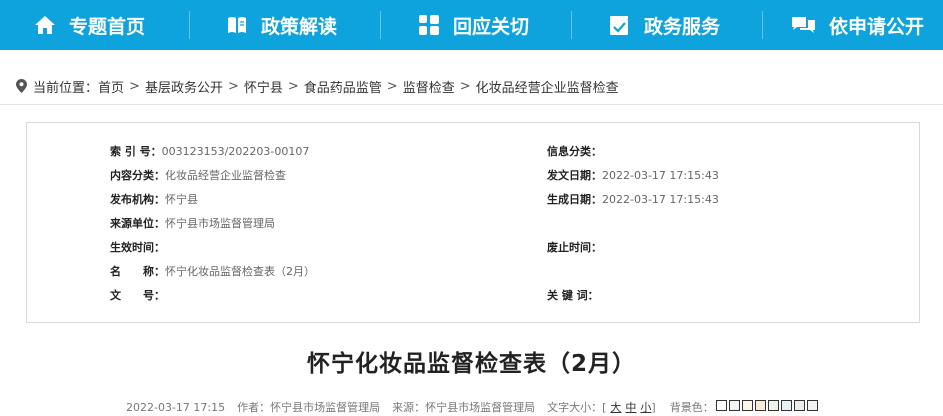 The height and width of the screenshot is (416, 943). Describe the element at coordinates (491, 26) in the screenshot. I see `nav-label: 回应关切` at that location.